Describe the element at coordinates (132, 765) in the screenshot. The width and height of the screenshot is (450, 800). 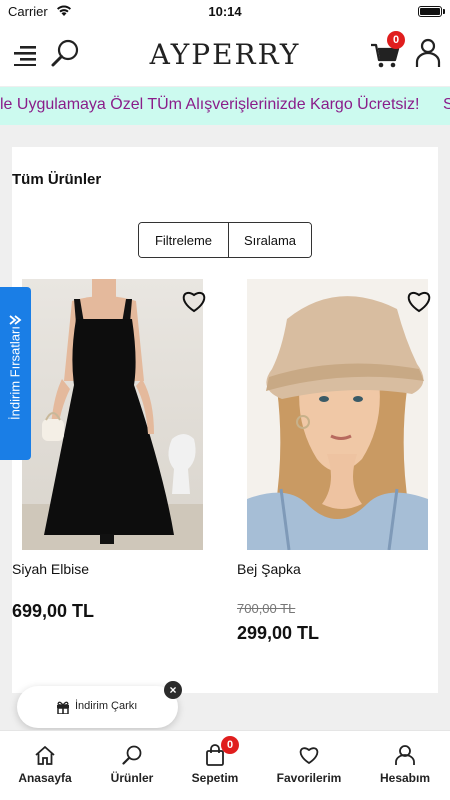
I see `nav-item-products: Ürünler` at that location.